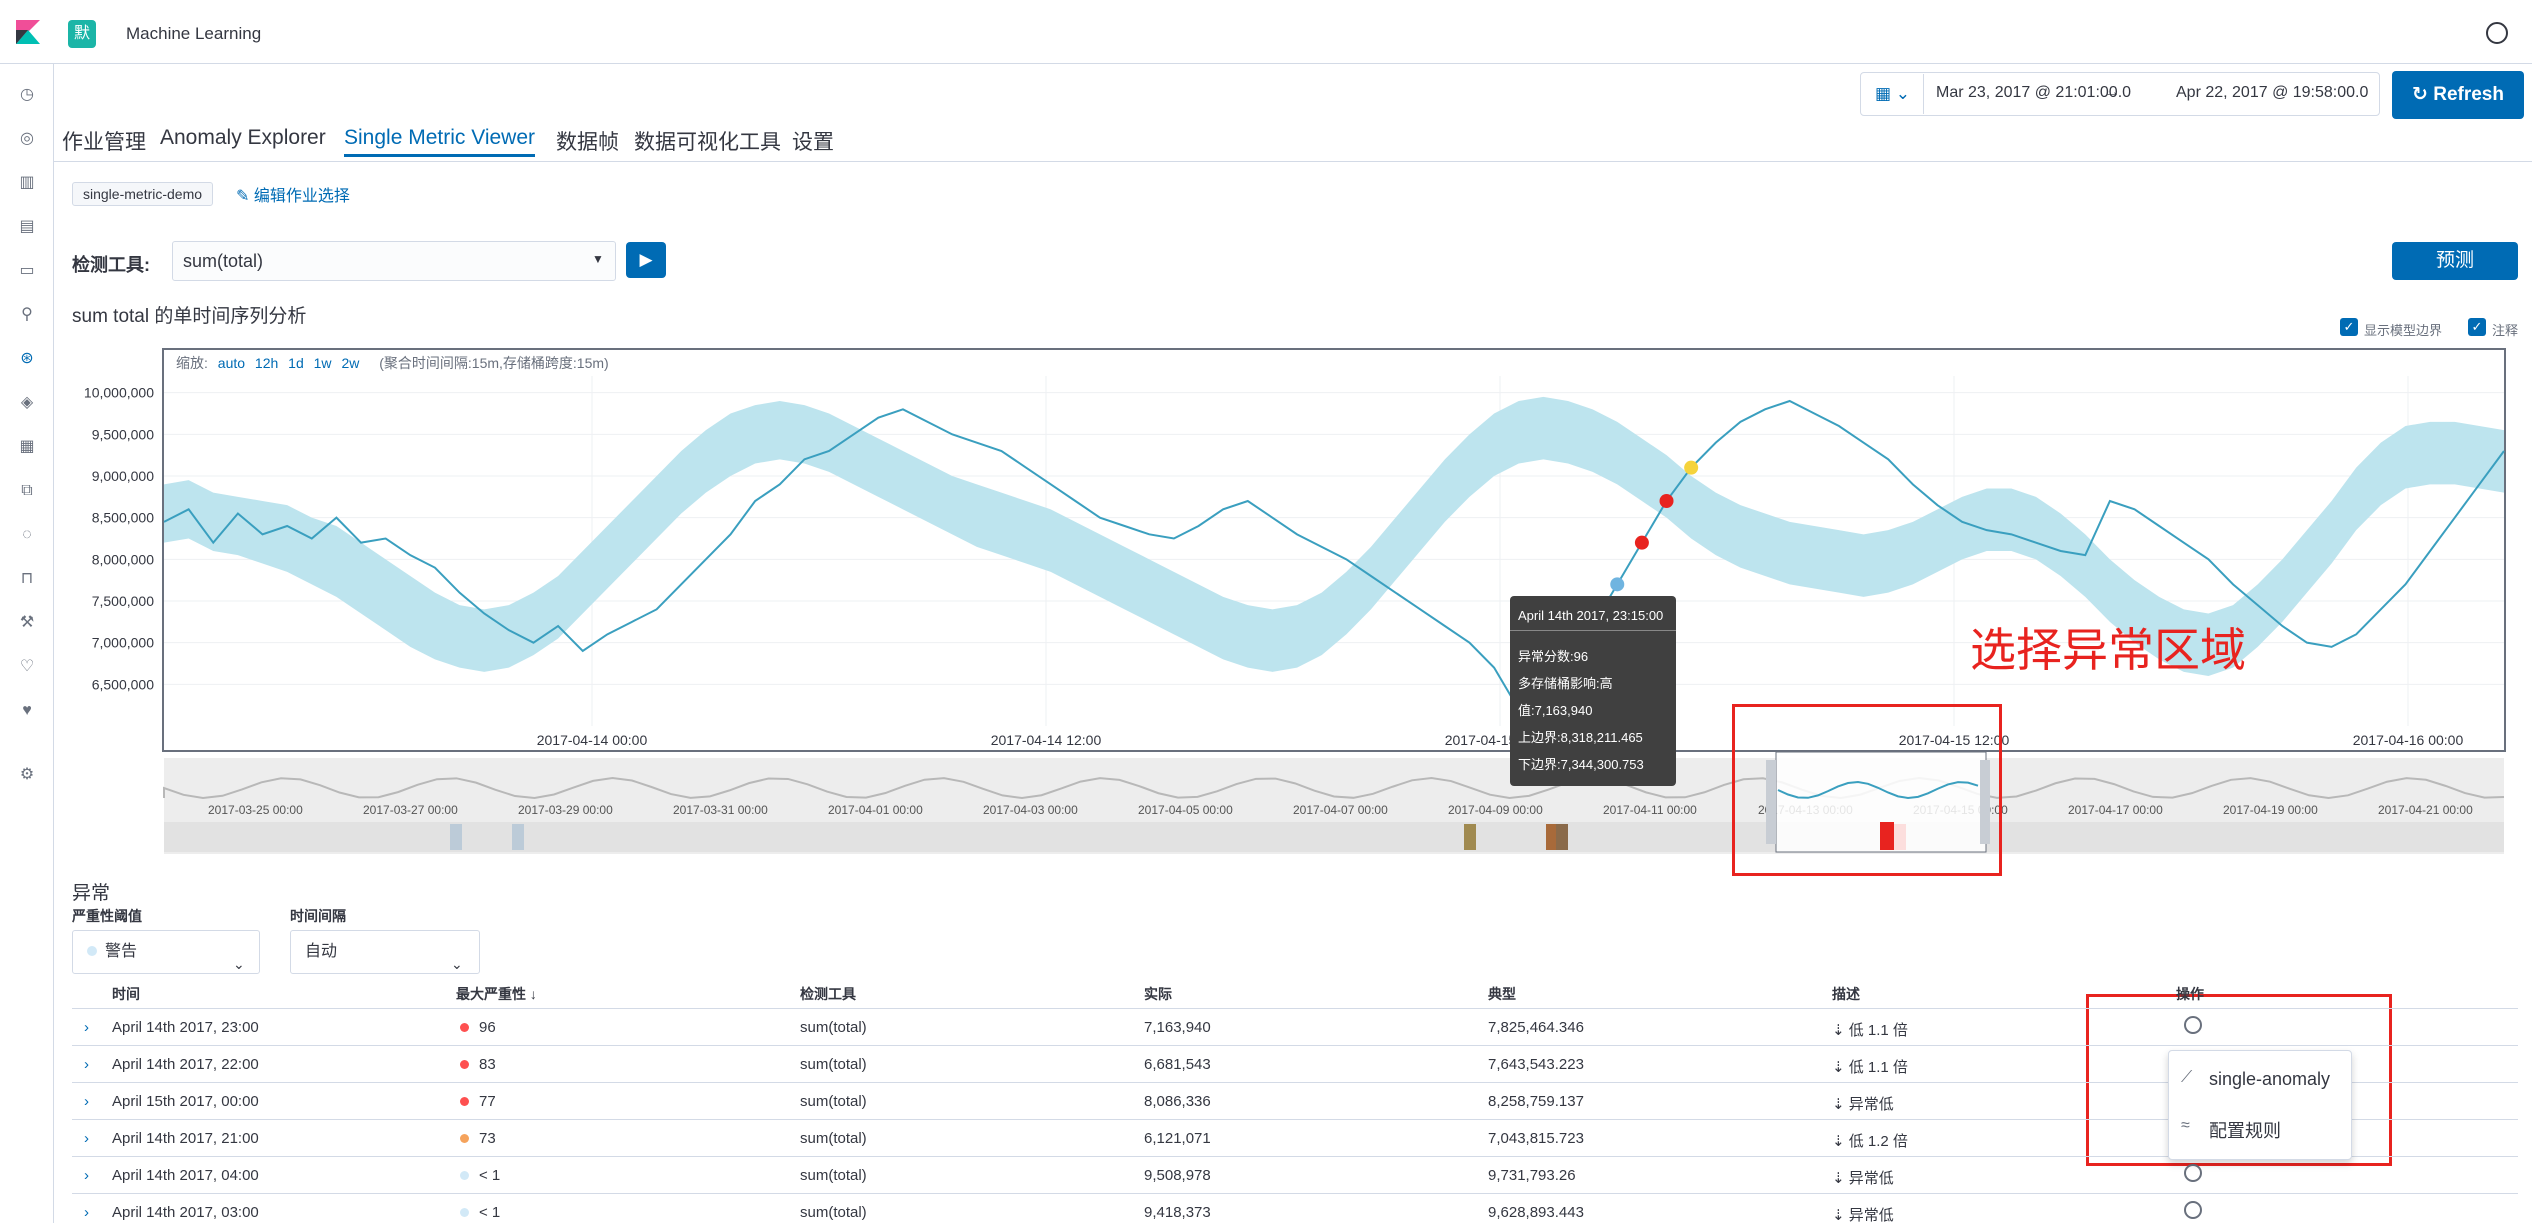 Image resolution: width=2532 pixels, height=1223 pixels. What do you see at coordinates (2260, 1105) in the screenshot?
I see `actions-popover: ⟋ single-anomaly ≈ 配置规则` at bounding box center [2260, 1105].